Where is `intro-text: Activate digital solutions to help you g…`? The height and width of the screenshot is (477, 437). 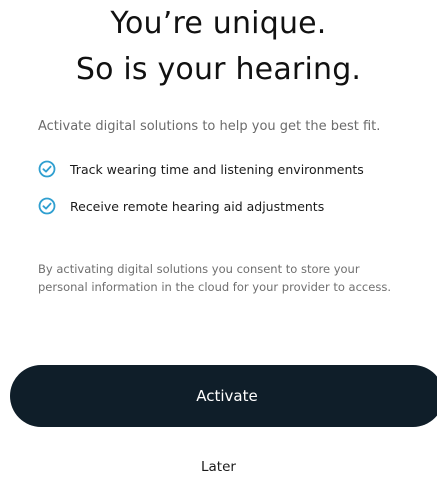 intro-text: Activate digital solutions to help you g… is located at coordinates (209, 126).